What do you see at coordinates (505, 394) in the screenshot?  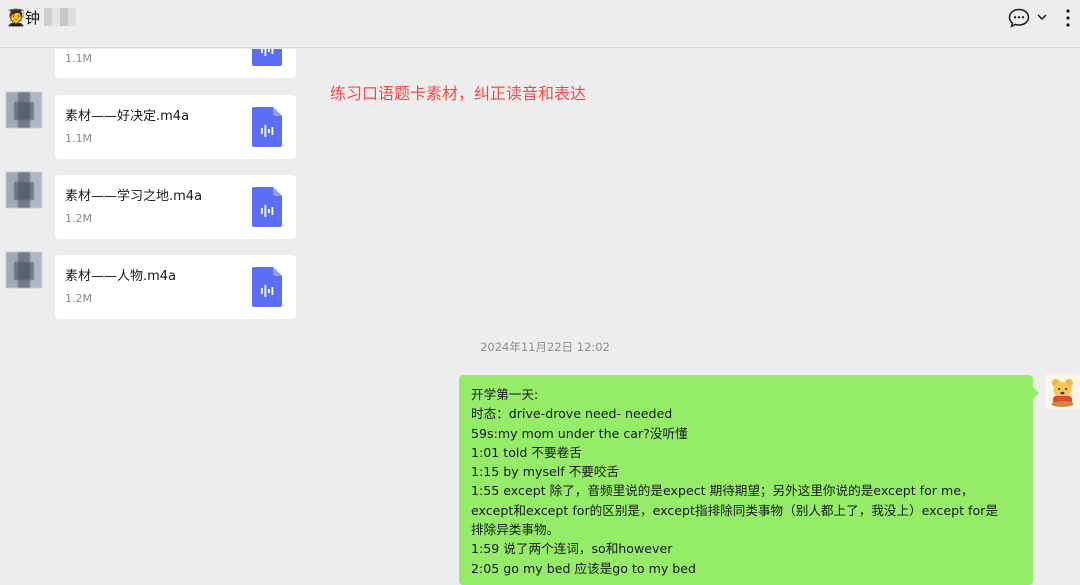 I see `message-line: 开学第一天:` at bounding box center [505, 394].